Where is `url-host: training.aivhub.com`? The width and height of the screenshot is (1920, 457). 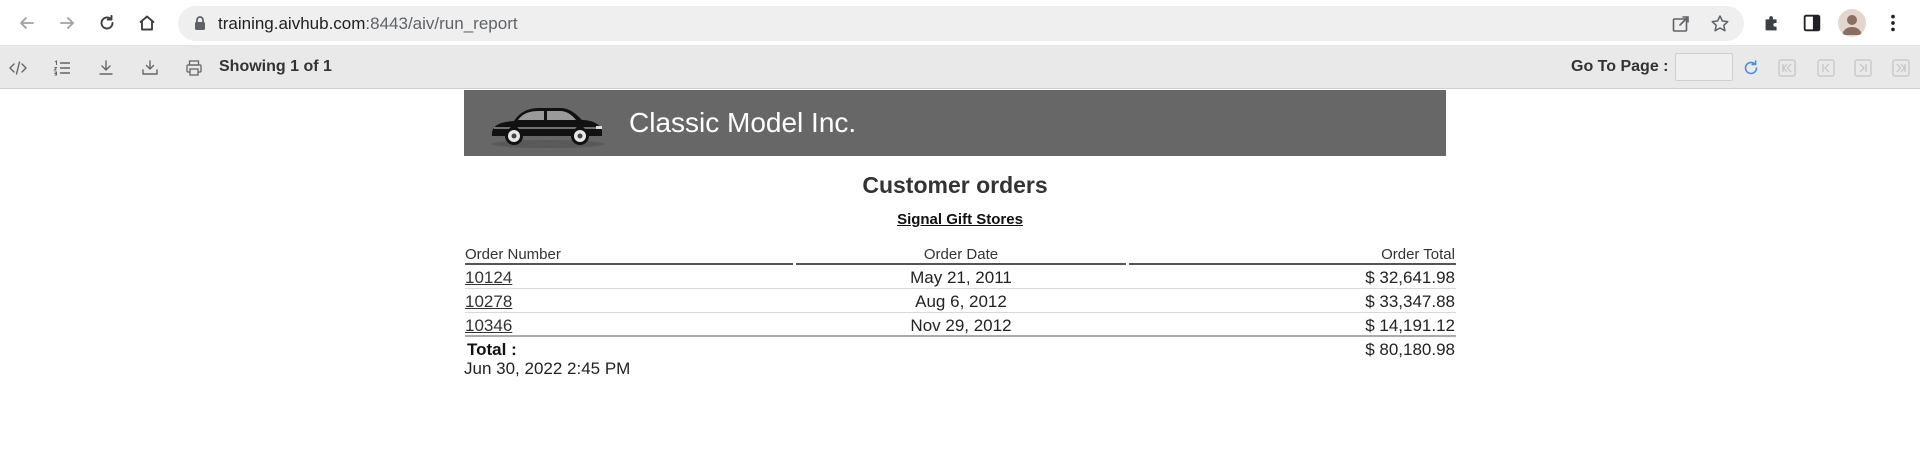 url-host: training.aivhub.com is located at coordinates (292, 23).